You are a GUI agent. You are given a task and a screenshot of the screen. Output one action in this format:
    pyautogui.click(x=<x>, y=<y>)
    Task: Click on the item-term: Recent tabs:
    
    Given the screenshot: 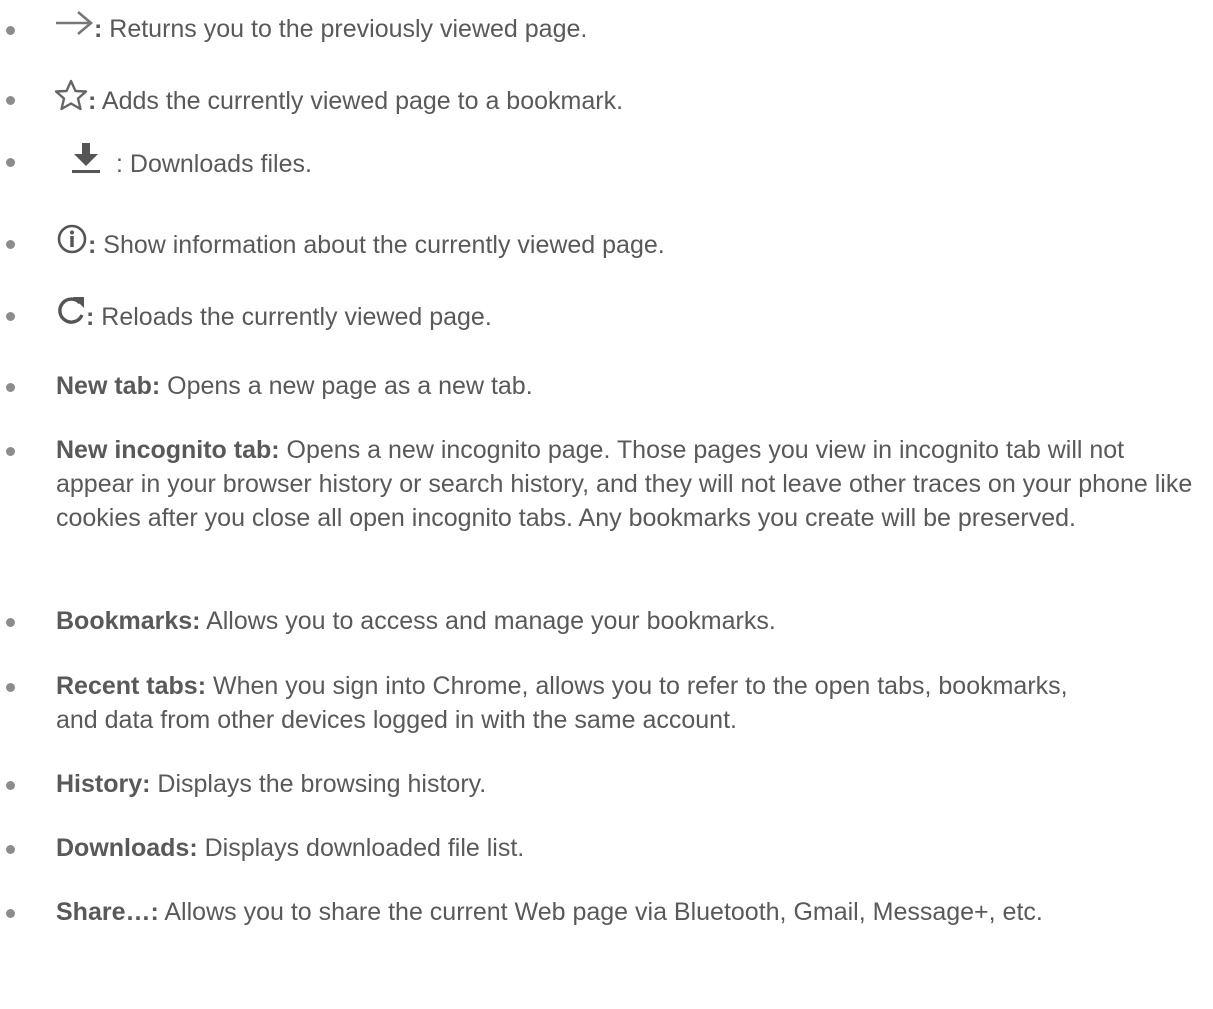 What is the action you would take?
    pyautogui.click(x=131, y=686)
    